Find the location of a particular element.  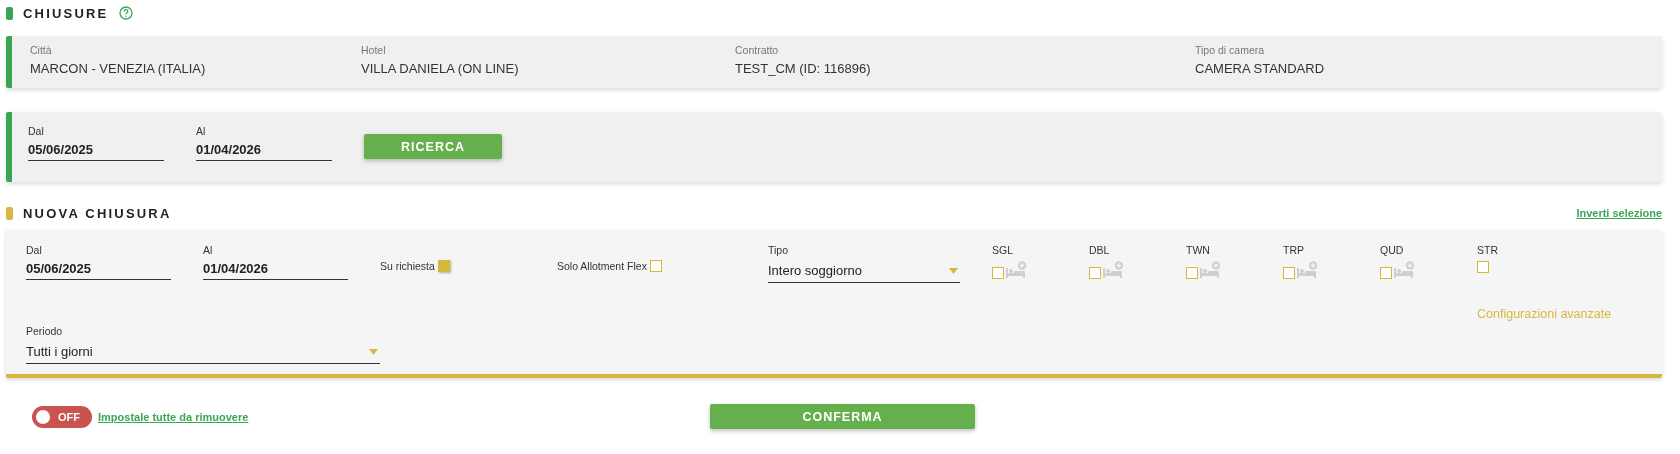

field-label: Città is located at coordinates (41, 50).